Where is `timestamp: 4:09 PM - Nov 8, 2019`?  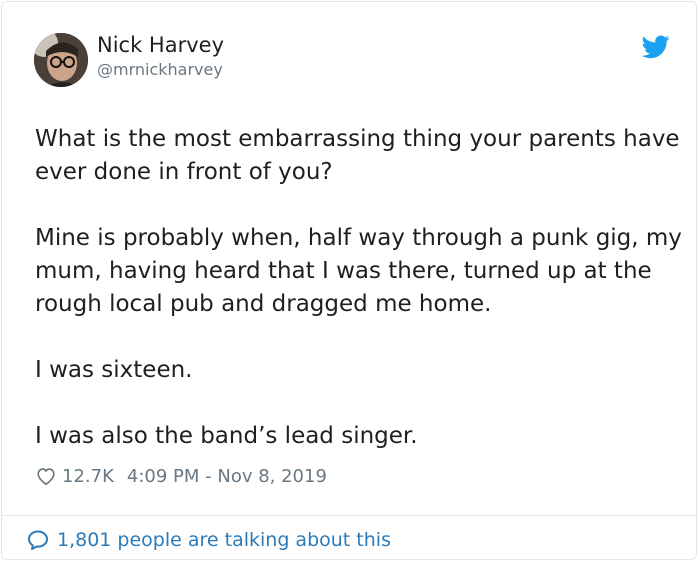 timestamp: 4:09 PM - Nov 8, 2019 is located at coordinates (227, 476).